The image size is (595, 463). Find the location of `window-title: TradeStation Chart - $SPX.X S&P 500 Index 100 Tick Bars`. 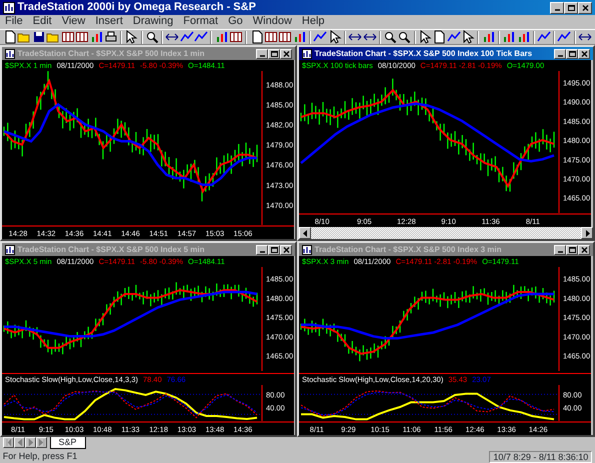

window-title: TradeStation Chart - $SPX.X S&P 500 Index 100 Tick Bars is located at coordinates (423, 53).